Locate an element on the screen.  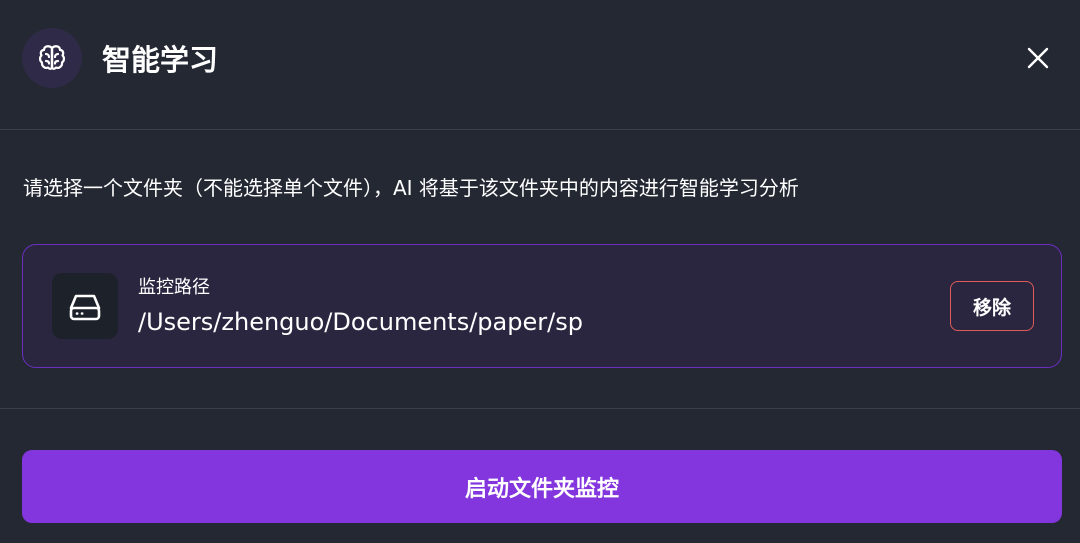
monitor-path-value: /Users/zhenguo/Documents/paper/sp is located at coordinates (360, 322).